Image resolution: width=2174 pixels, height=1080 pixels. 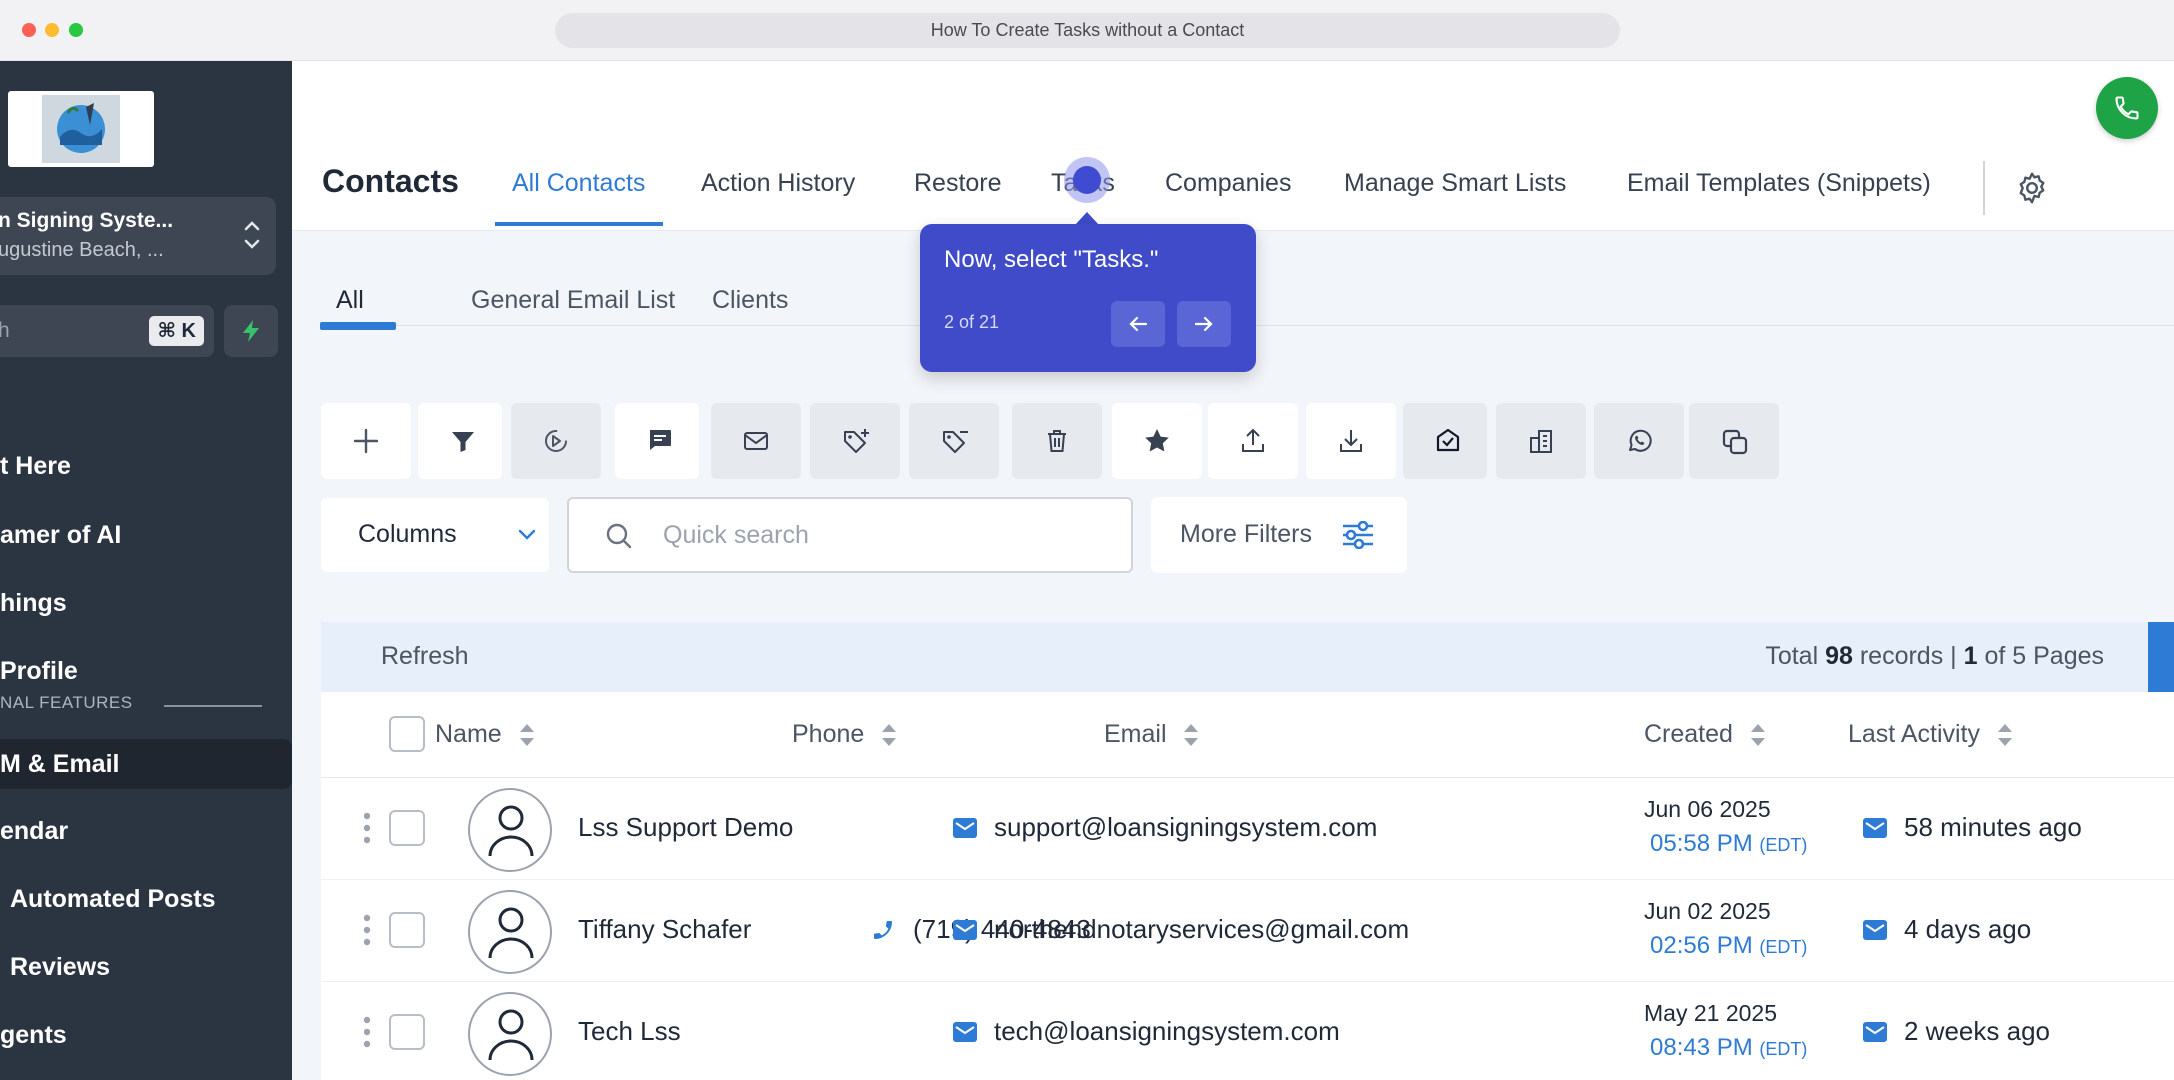 What do you see at coordinates (35, 466) in the screenshot?
I see `sidebar-item-label: t Here` at bounding box center [35, 466].